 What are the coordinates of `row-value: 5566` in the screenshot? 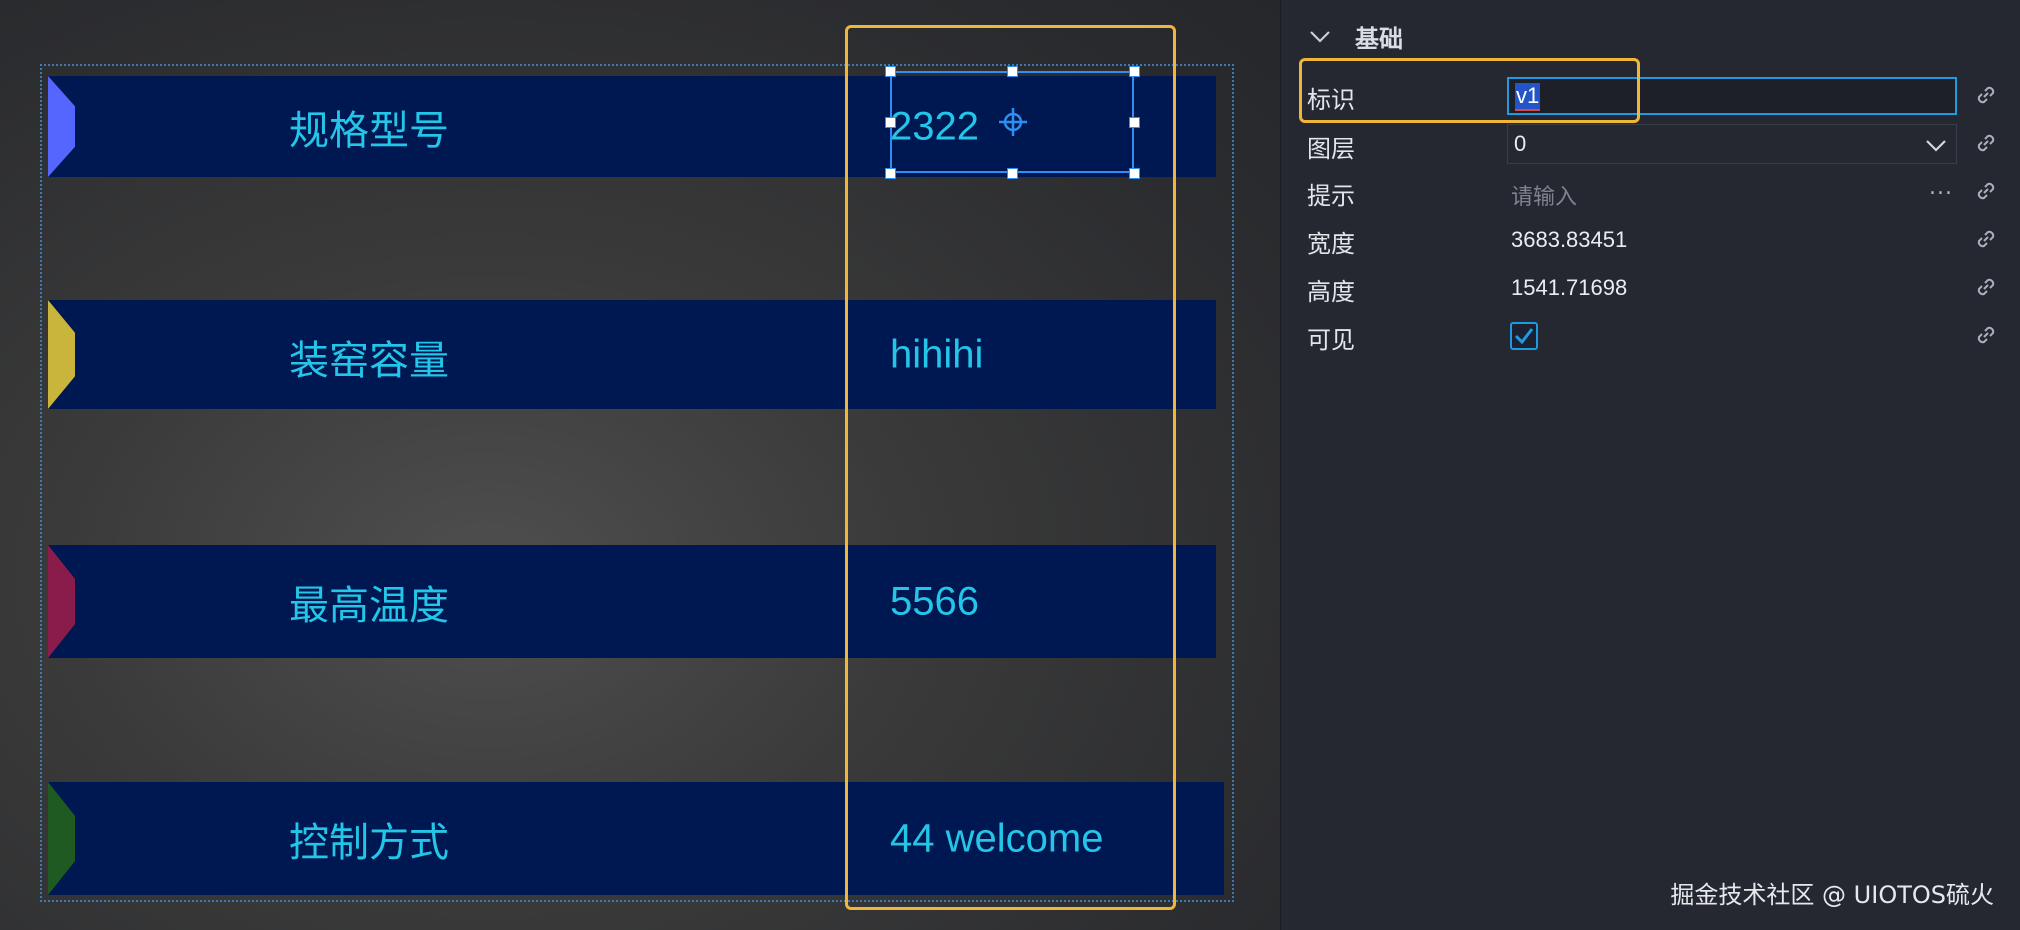 It's located at (934, 601).